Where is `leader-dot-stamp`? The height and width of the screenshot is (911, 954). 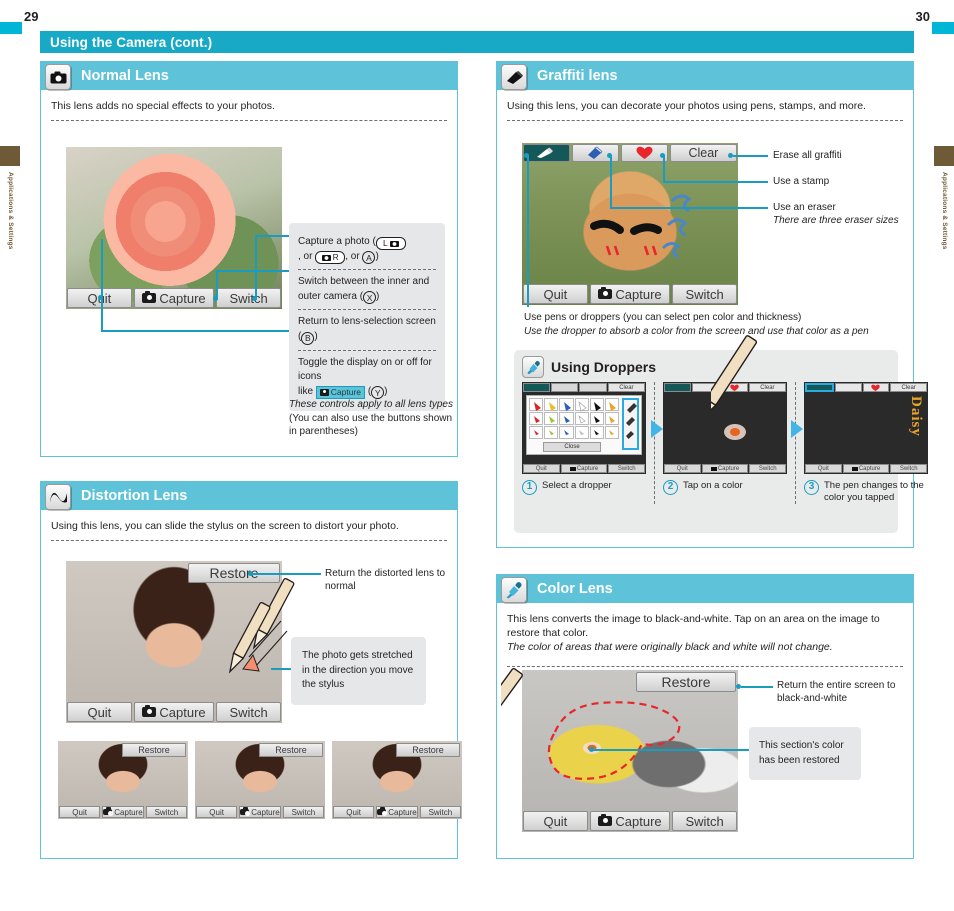
leader-dot-stamp is located at coordinates (662, 155).